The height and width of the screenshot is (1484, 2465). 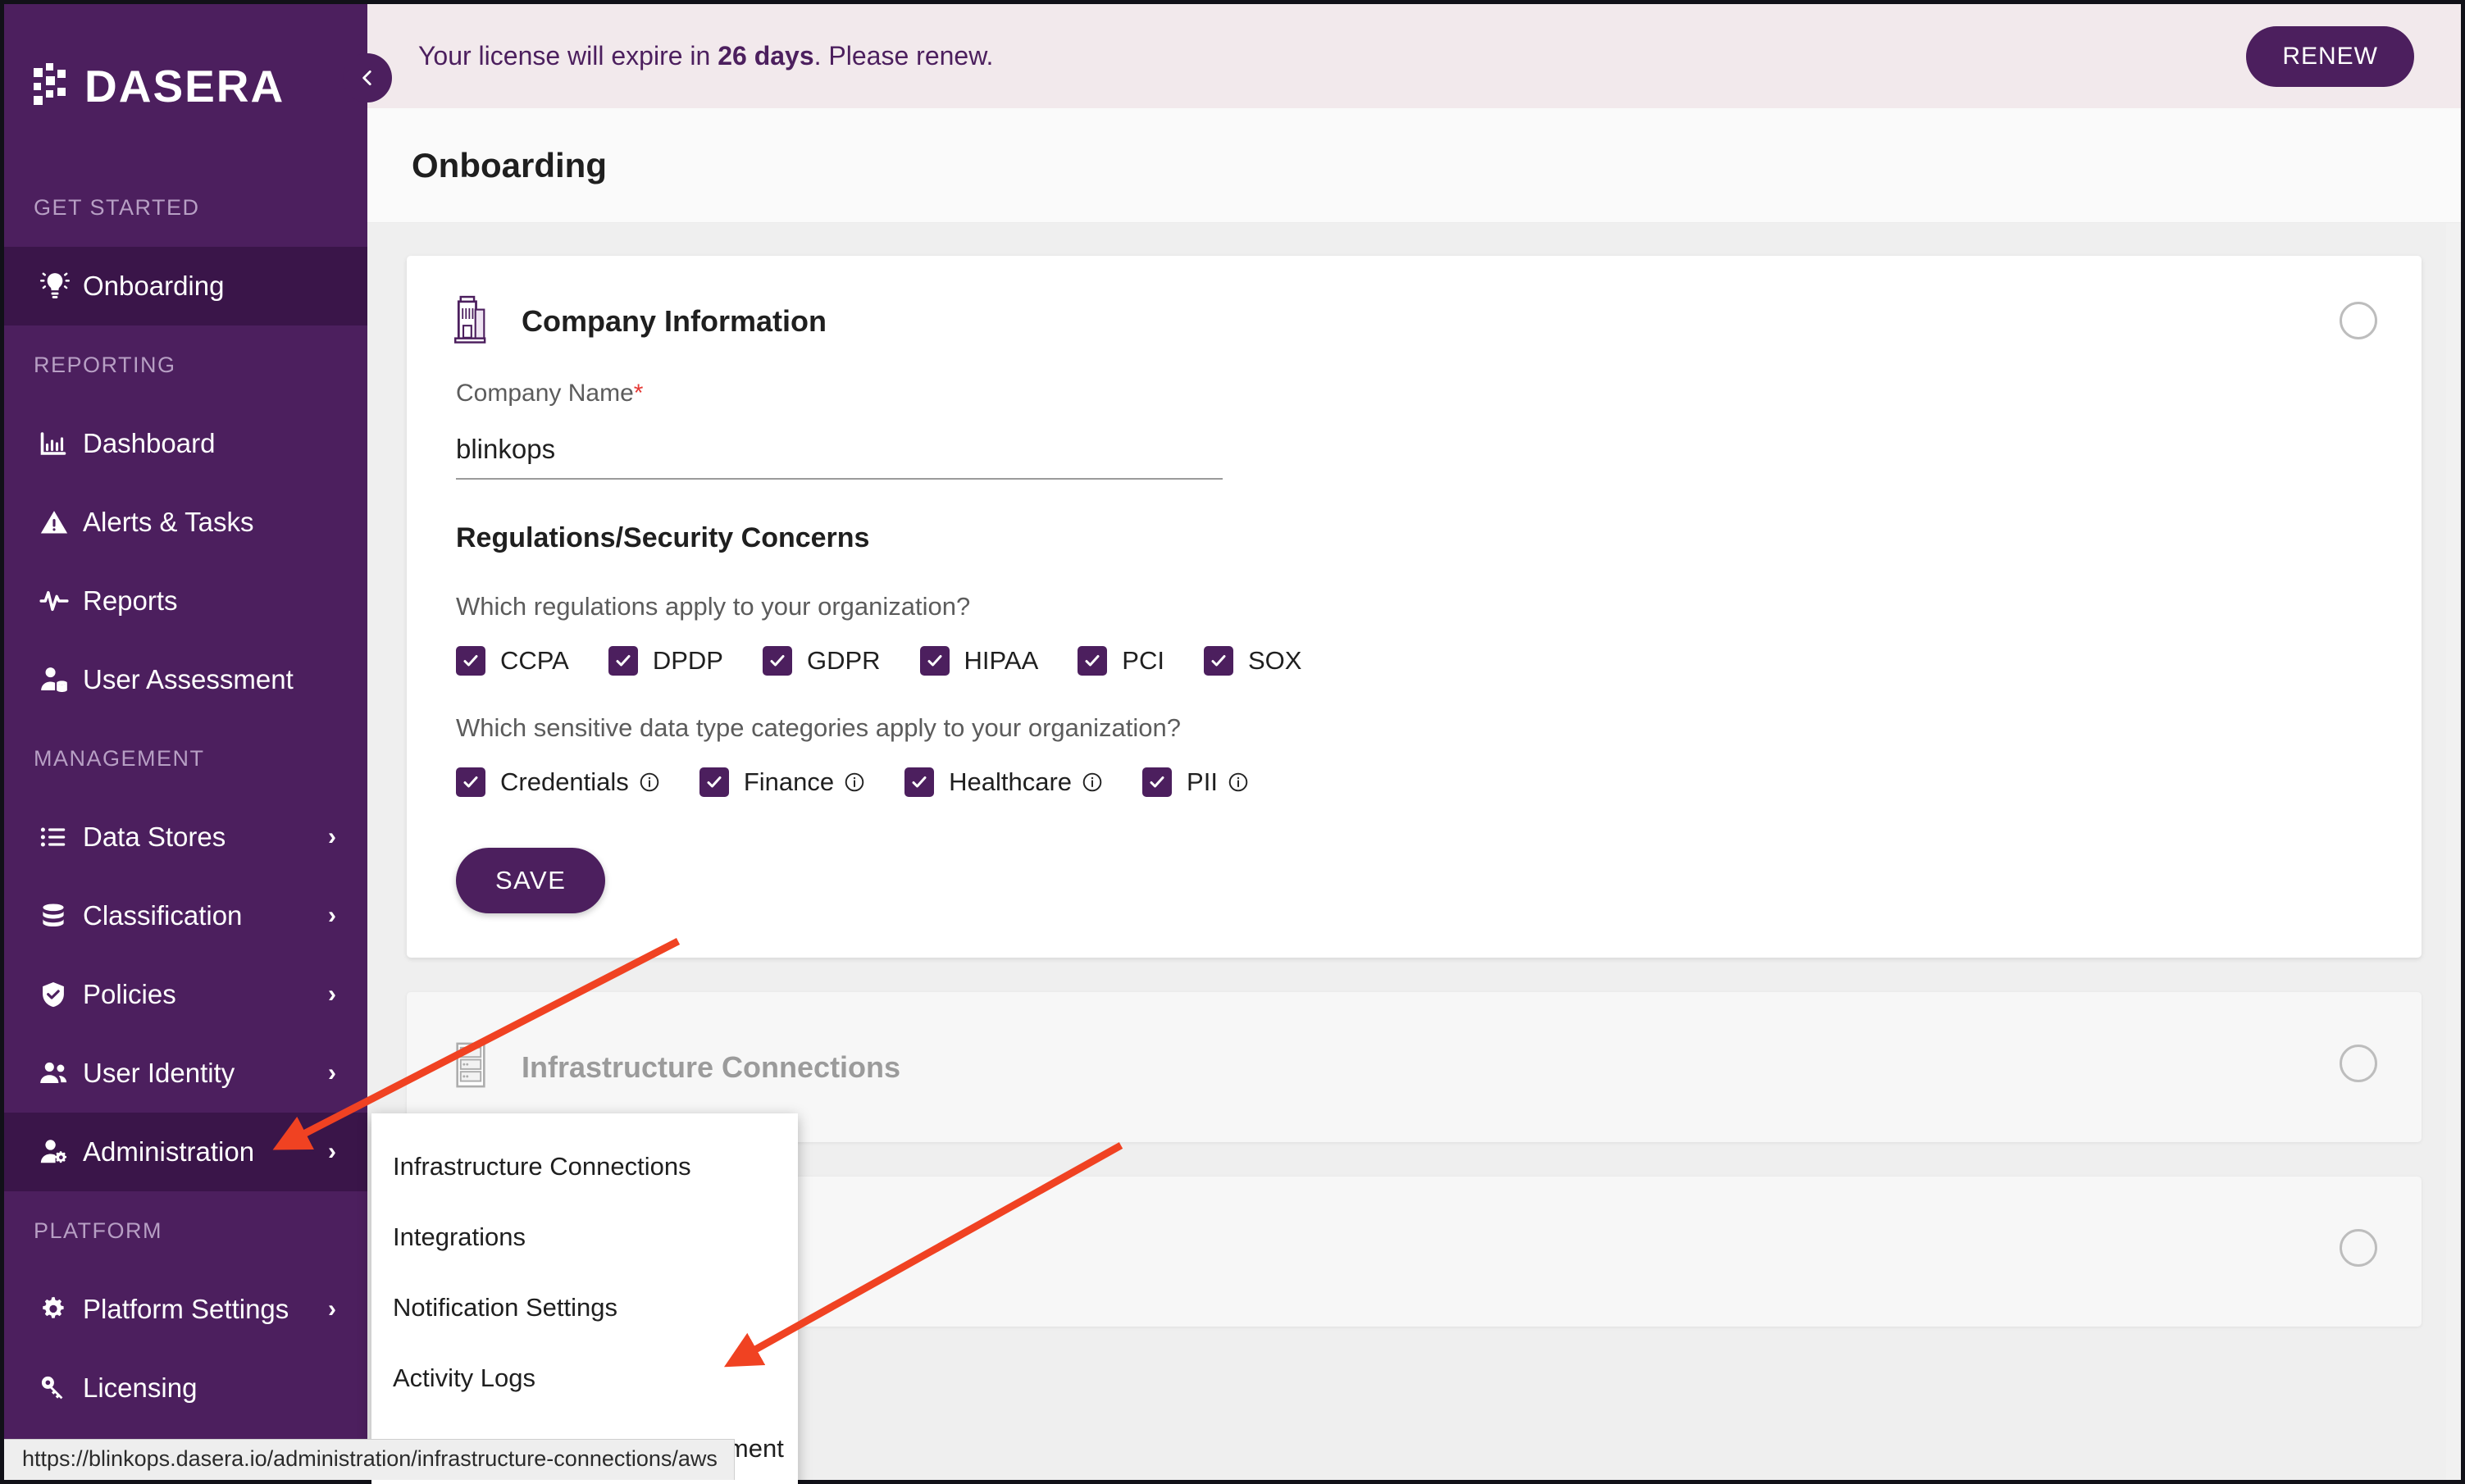 I want to click on checkbox-label: Finance, so click(x=789, y=781).